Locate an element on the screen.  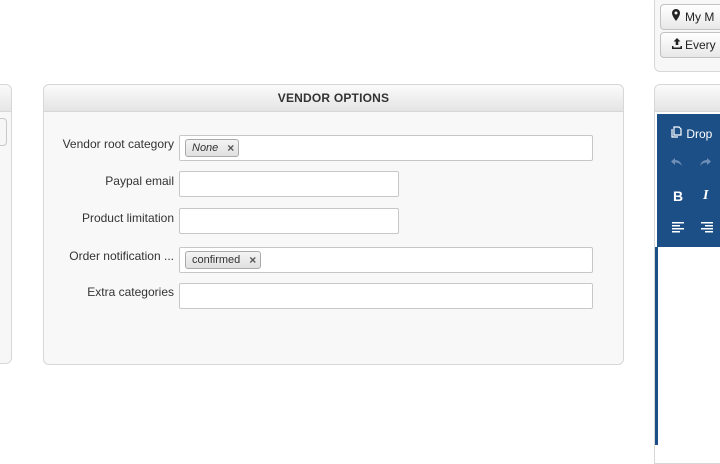
copy-icon is located at coordinates (678, 133).